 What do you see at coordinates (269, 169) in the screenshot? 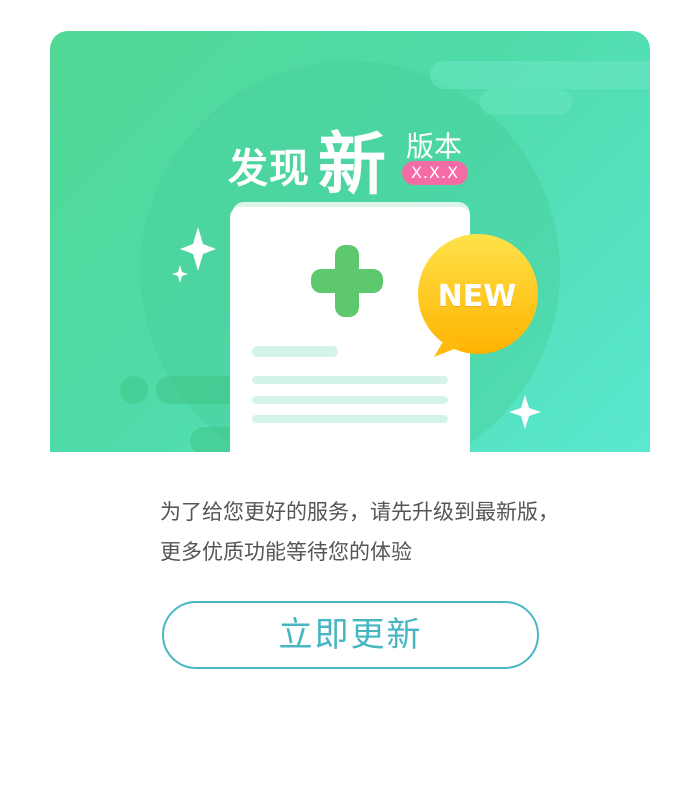
I see `title-prefix: 发现` at bounding box center [269, 169].